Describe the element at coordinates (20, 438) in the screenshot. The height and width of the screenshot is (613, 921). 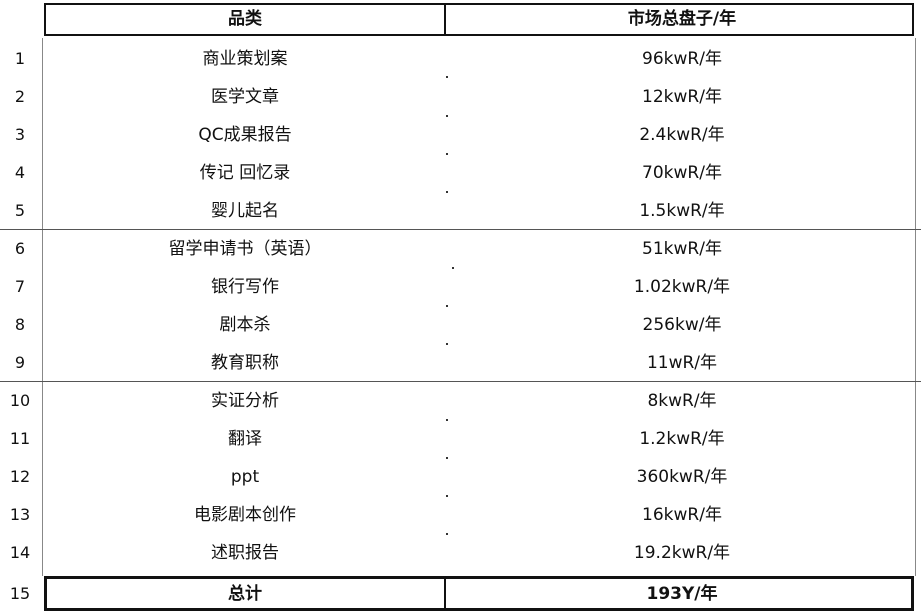
I see `row-number: 11` at that location.